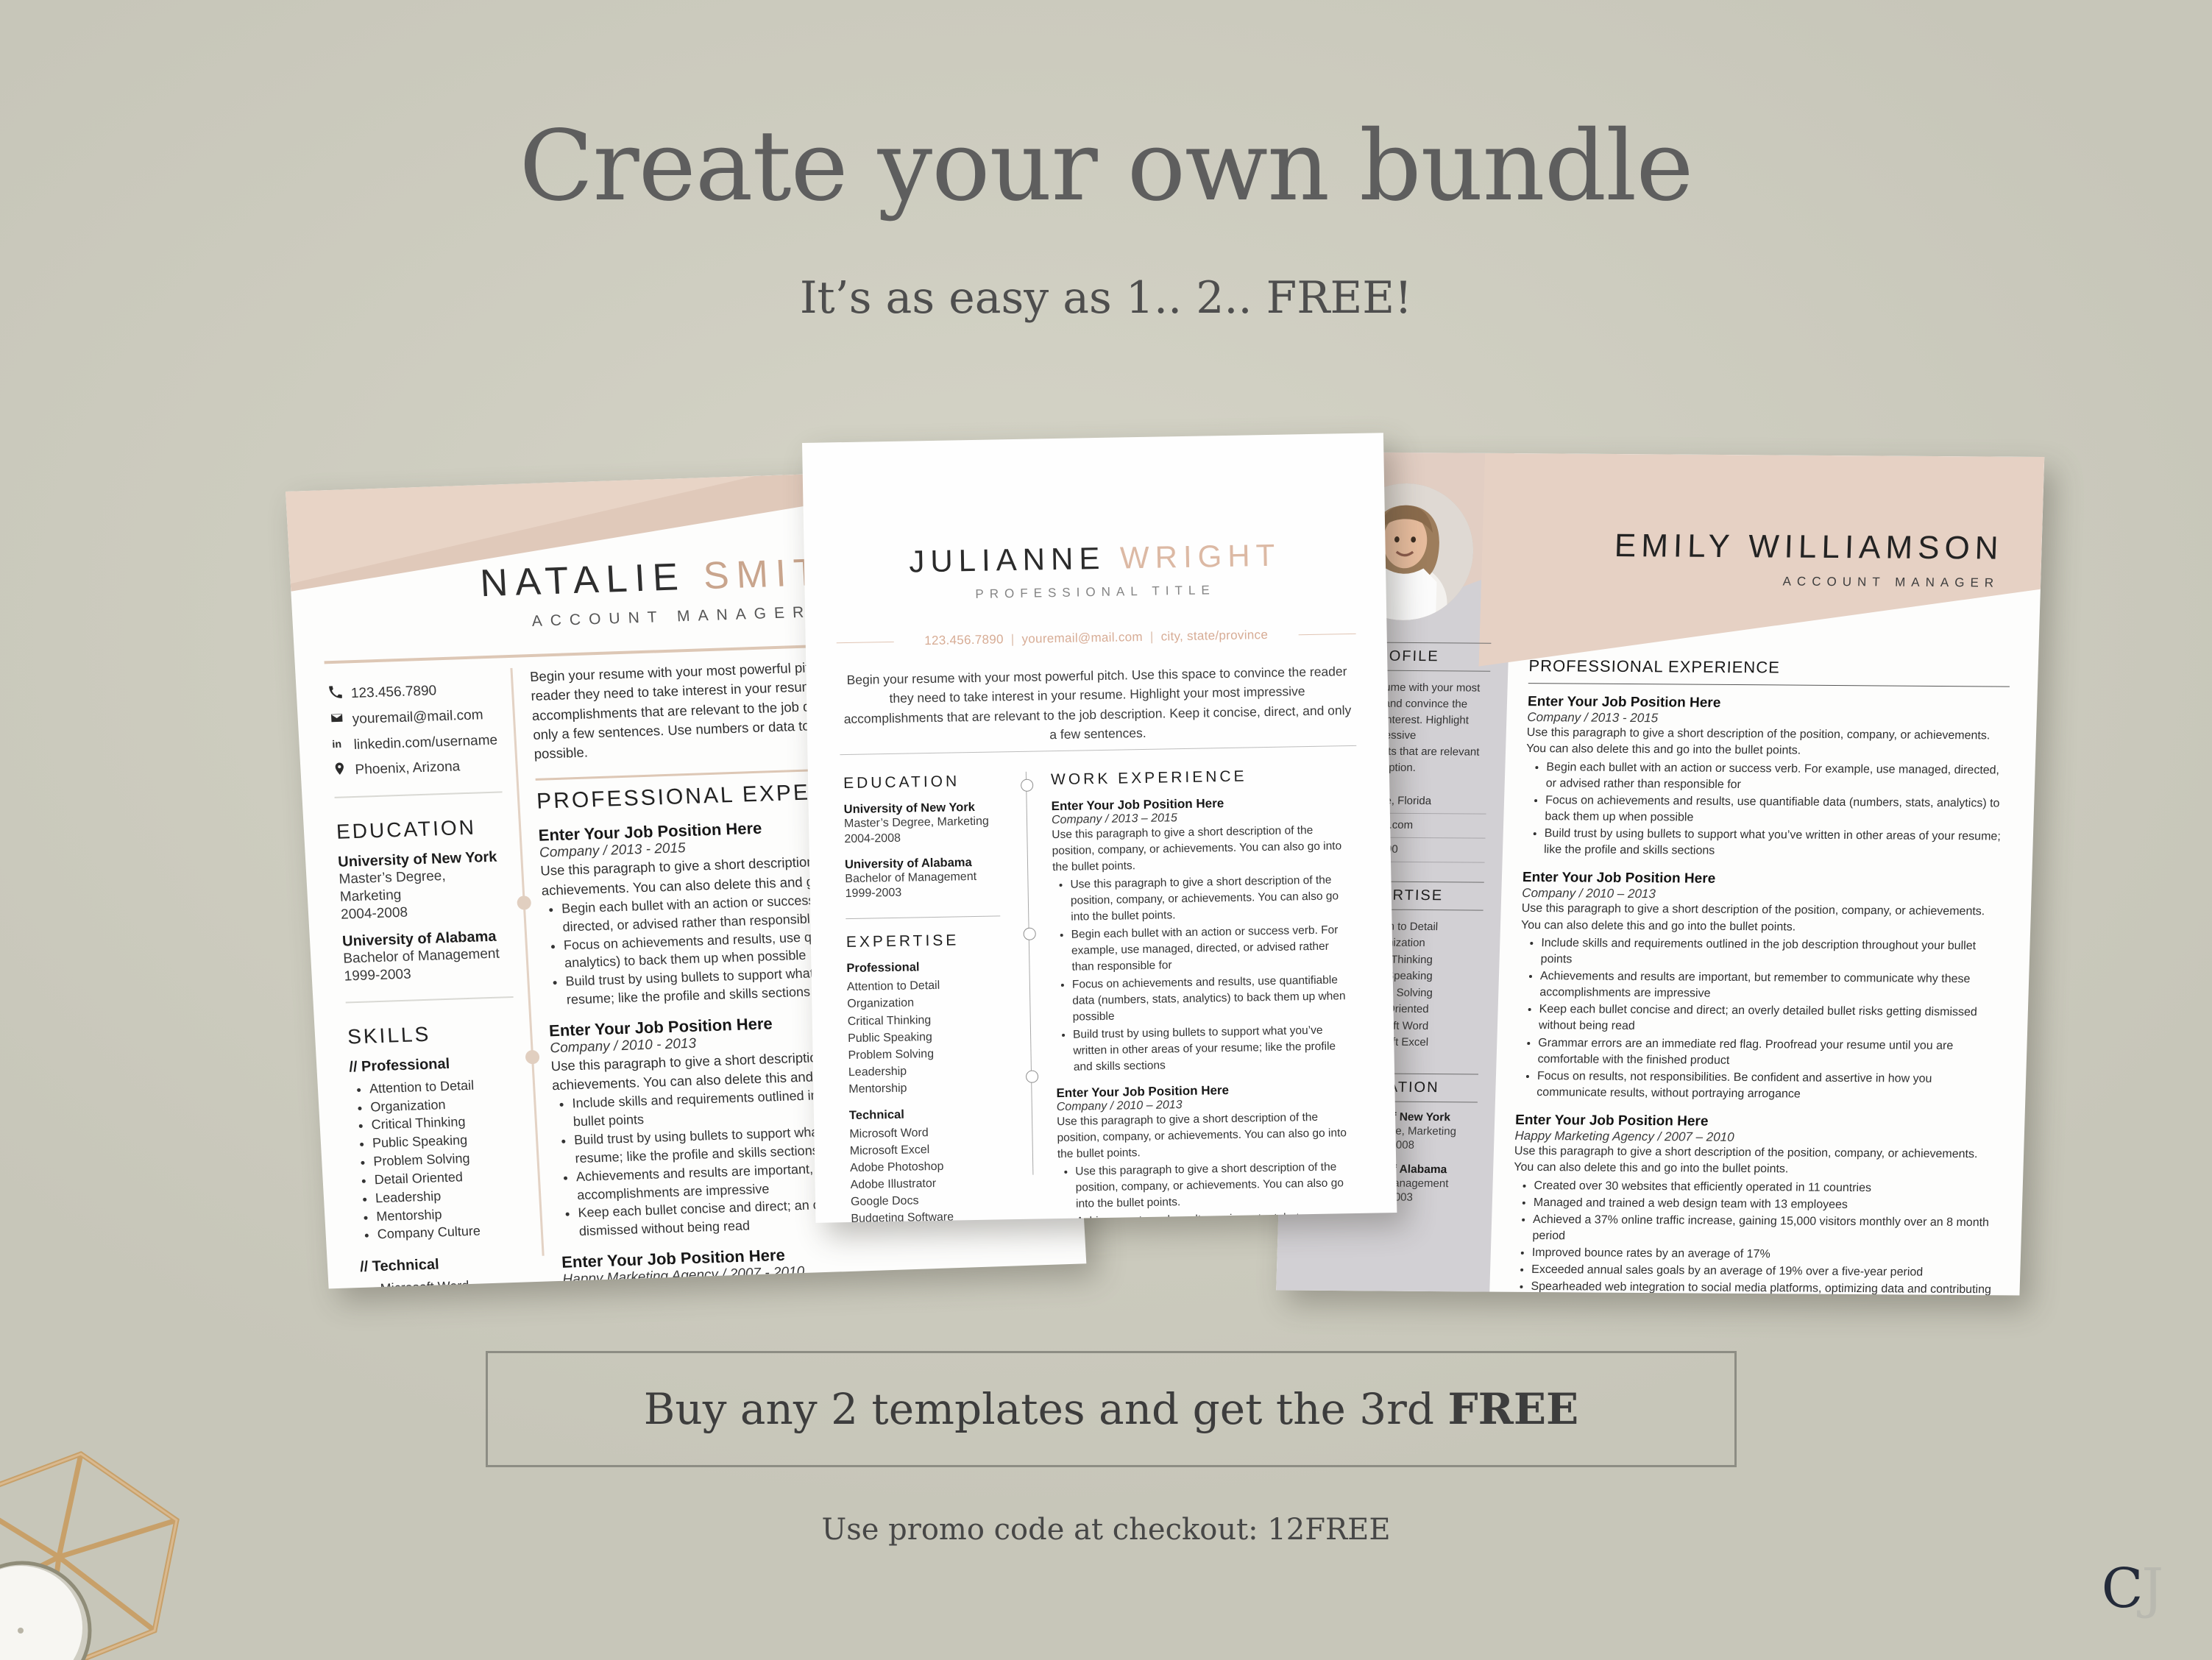 The image size is (2212, 1660). Describe the element at coordinates (400, 1266) in the screenshot. I see `skill-group-label: // Technical` at that location.